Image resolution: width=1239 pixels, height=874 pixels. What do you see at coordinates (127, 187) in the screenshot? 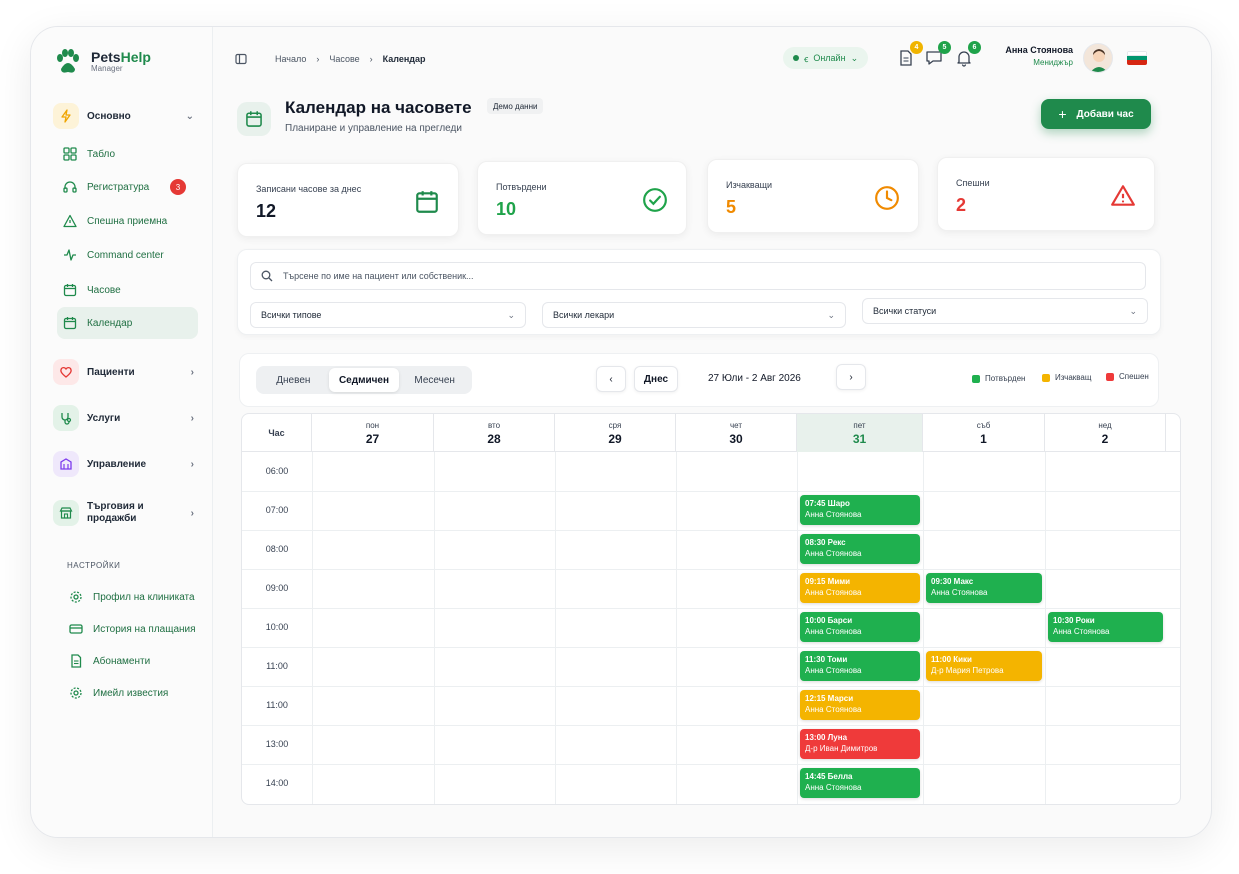
I see `sidebar-item-reception: Регистратура 3` at bounding box center [127, 187].